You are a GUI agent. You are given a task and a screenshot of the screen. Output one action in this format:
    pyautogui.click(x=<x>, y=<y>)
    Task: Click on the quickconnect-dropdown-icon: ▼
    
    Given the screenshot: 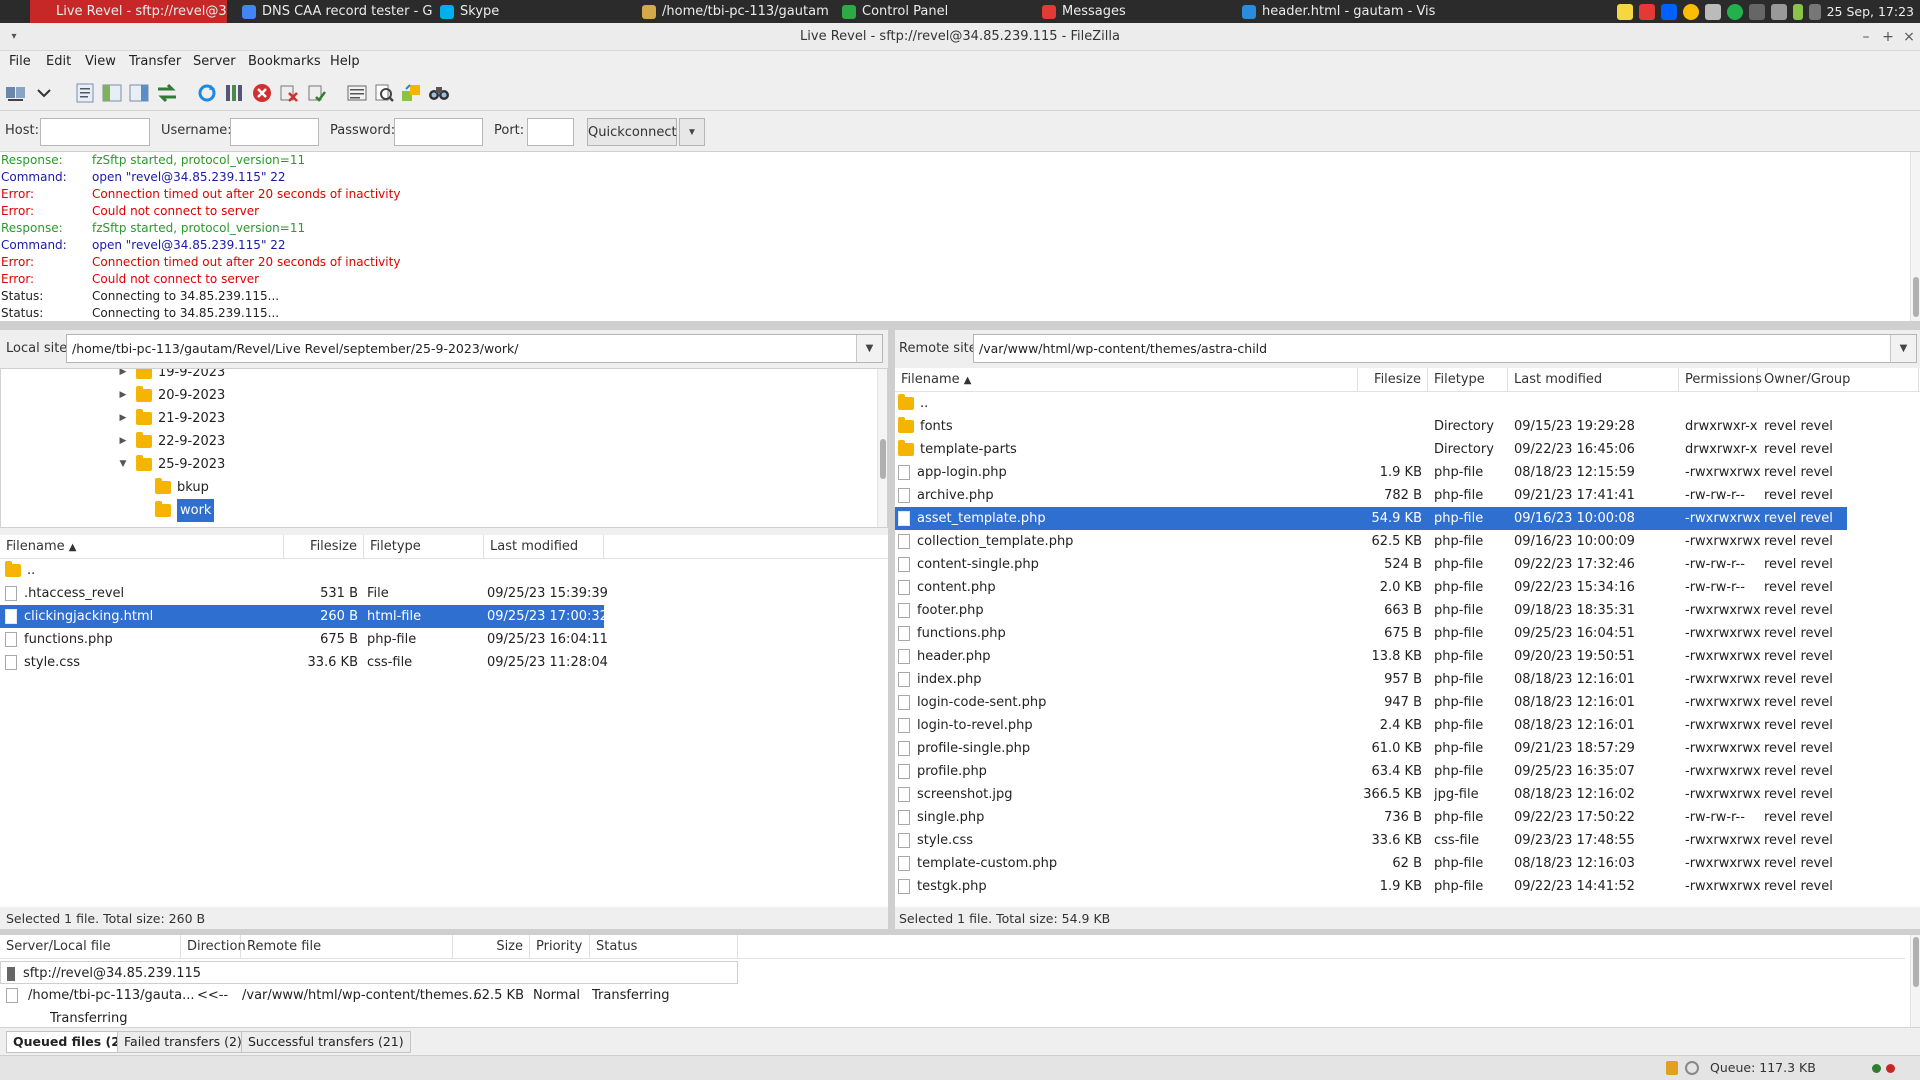 What is the action you would take?
    pyautogui.click(x=692, y=132)
    